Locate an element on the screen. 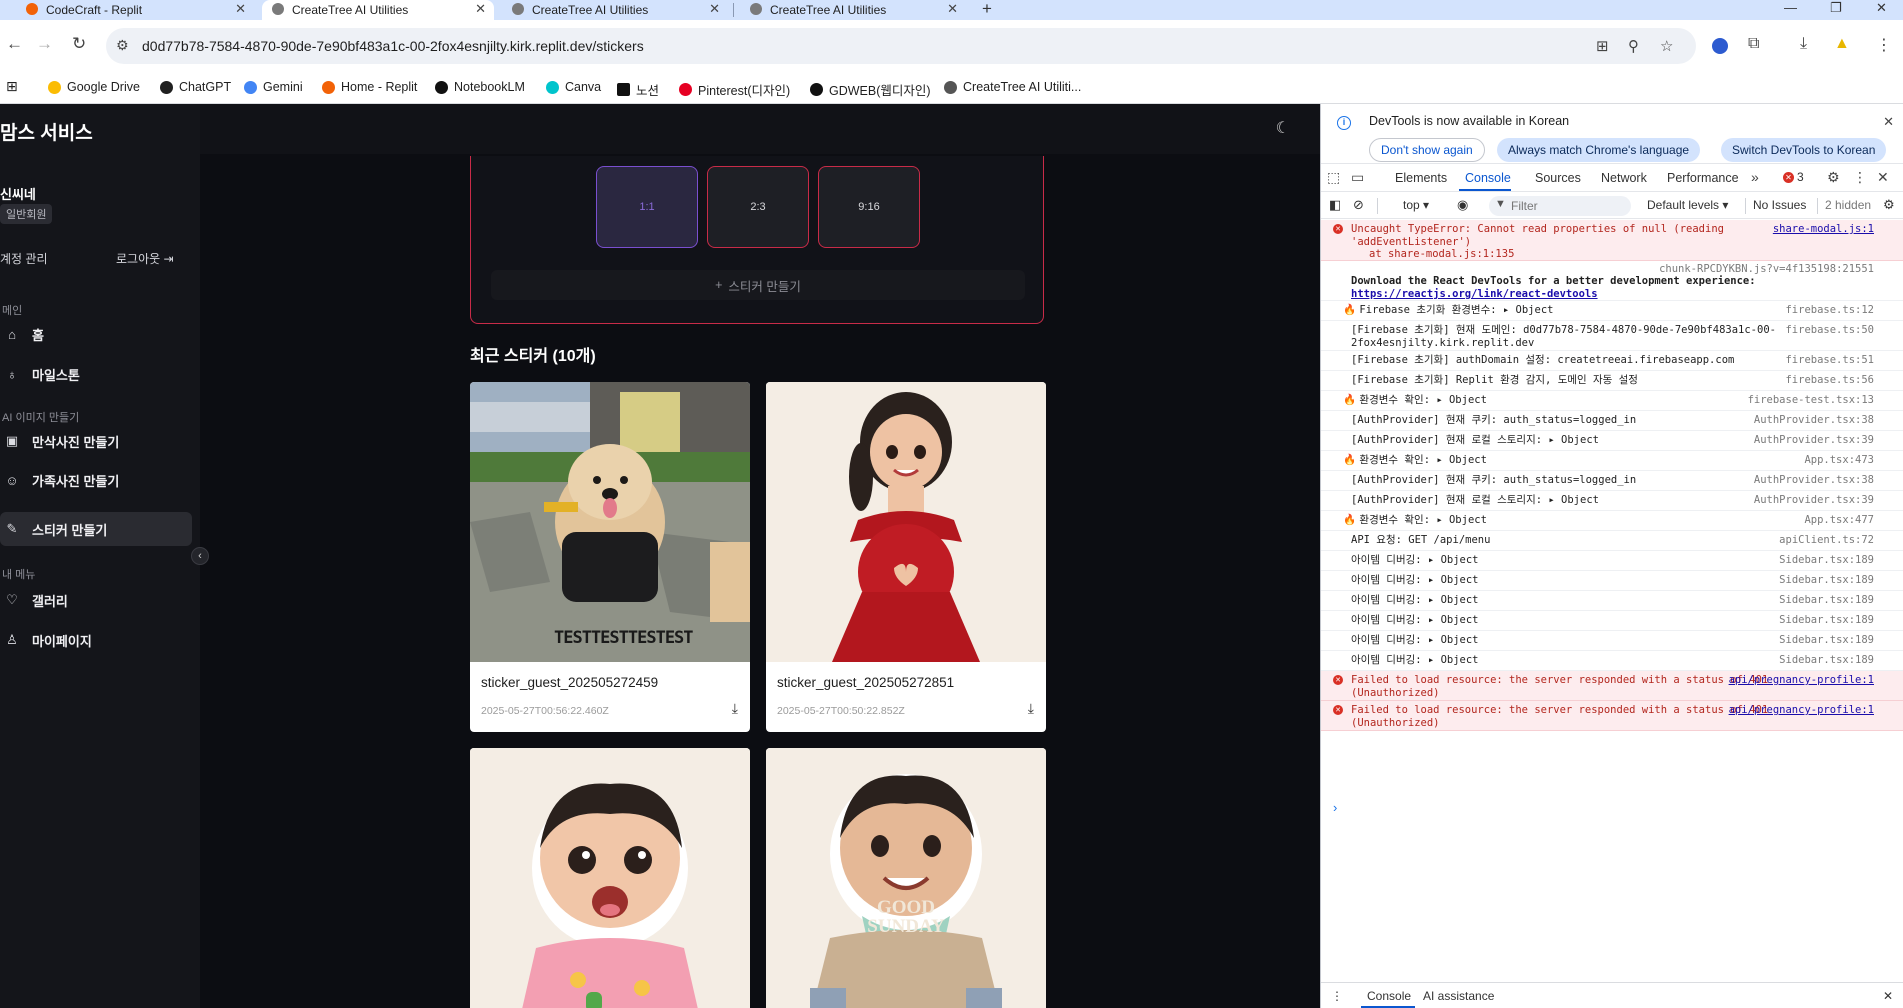  inspect-element-icon: ⬚ is located at coordinates (1333, 177).